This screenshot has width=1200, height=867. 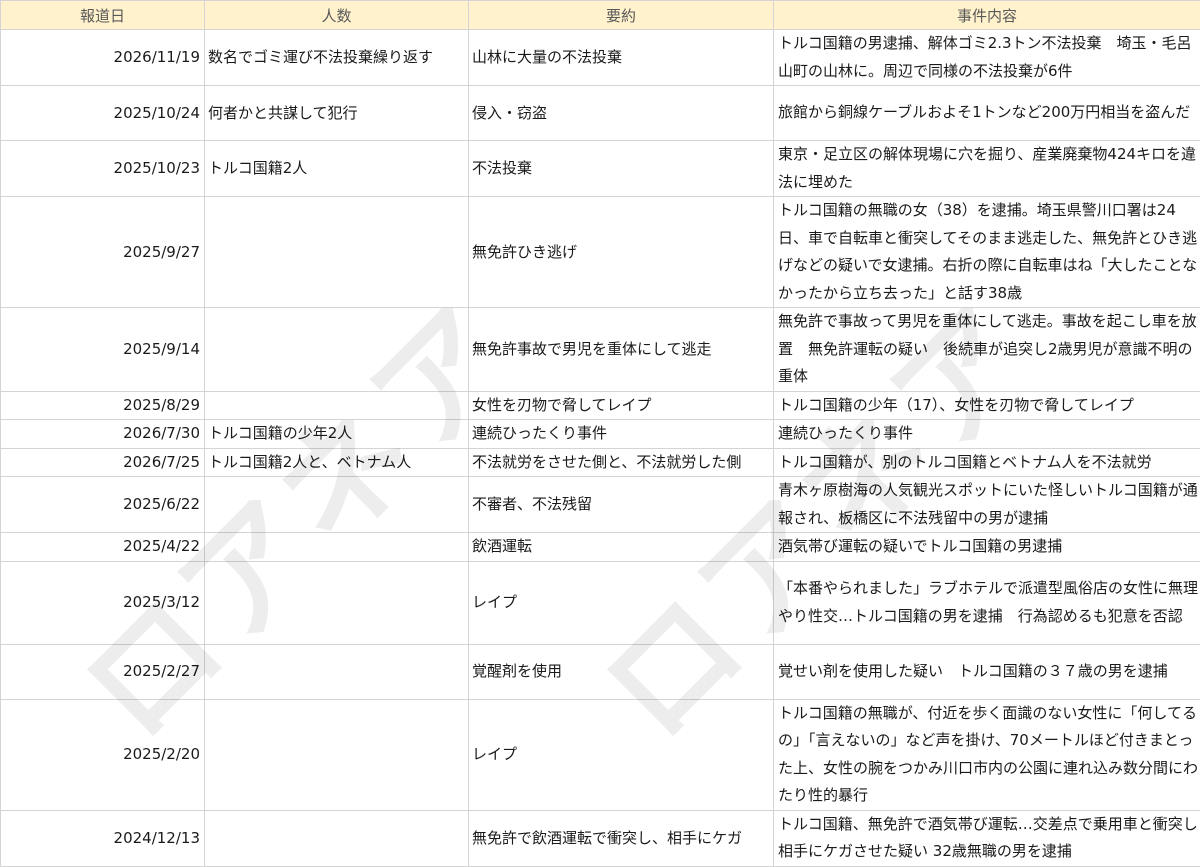 What do you see at coordinates (337, 434) in the screenshot?
I see `people-cell: トルコ国籍の少年2人` at bounding box center [337, 434].